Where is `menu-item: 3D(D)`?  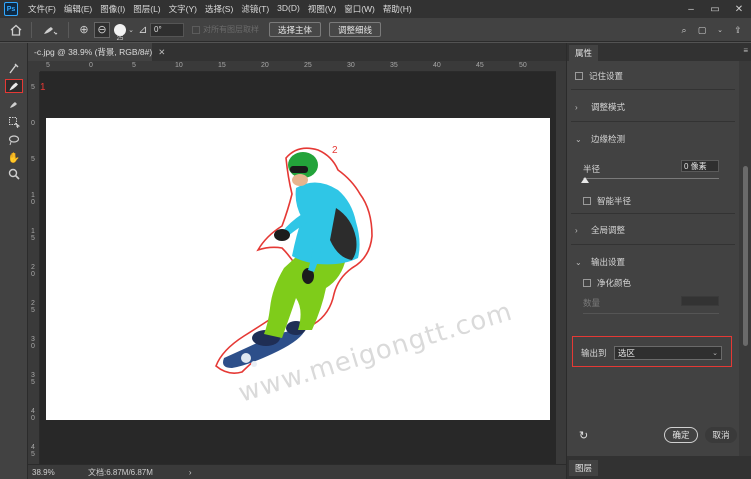
menu-item: 3D(D) is located at coordinates (288, 9).